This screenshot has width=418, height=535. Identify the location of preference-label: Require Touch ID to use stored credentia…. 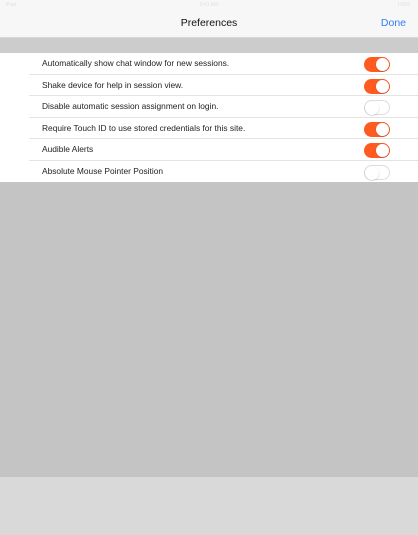
(144, 127).